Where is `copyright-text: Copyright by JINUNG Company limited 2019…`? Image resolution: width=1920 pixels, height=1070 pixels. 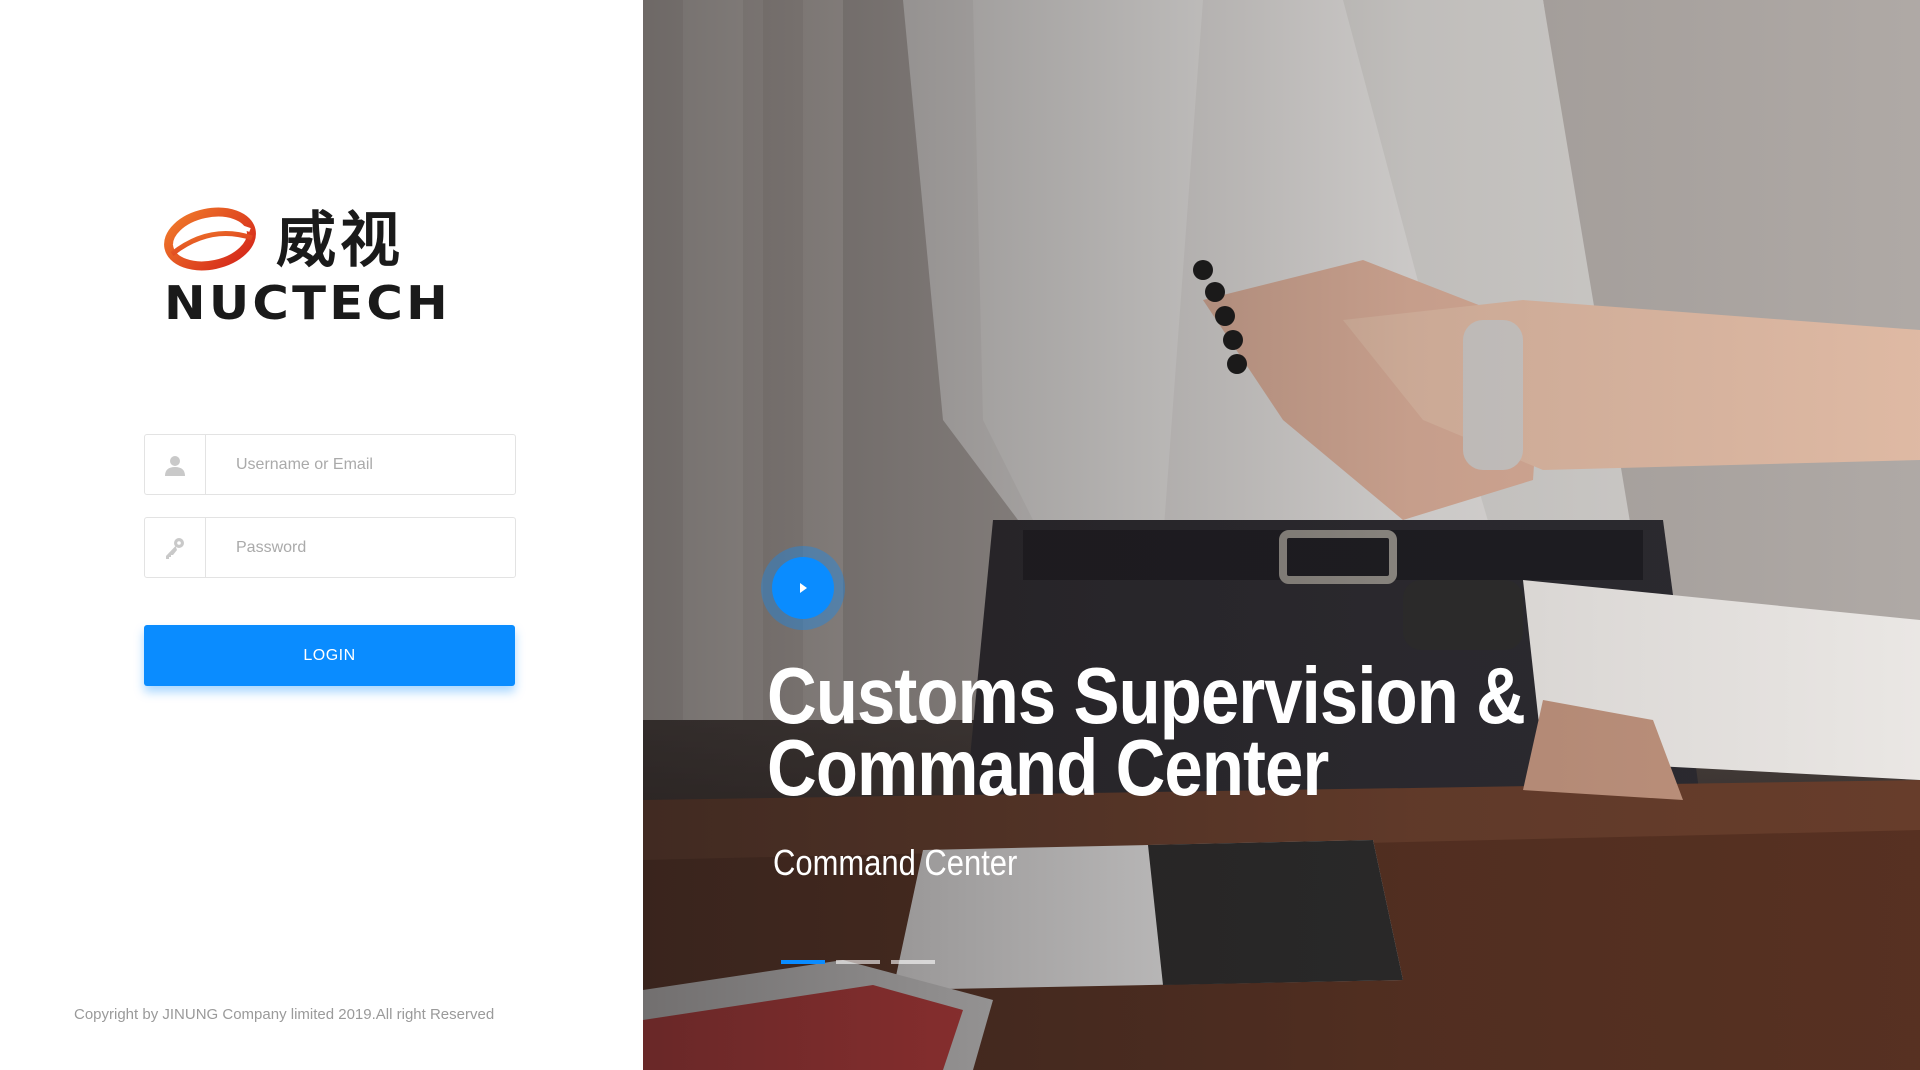
copyright-text: Copyright by JINUNG Company limited 2019… is located at coordinates (284, 1014).